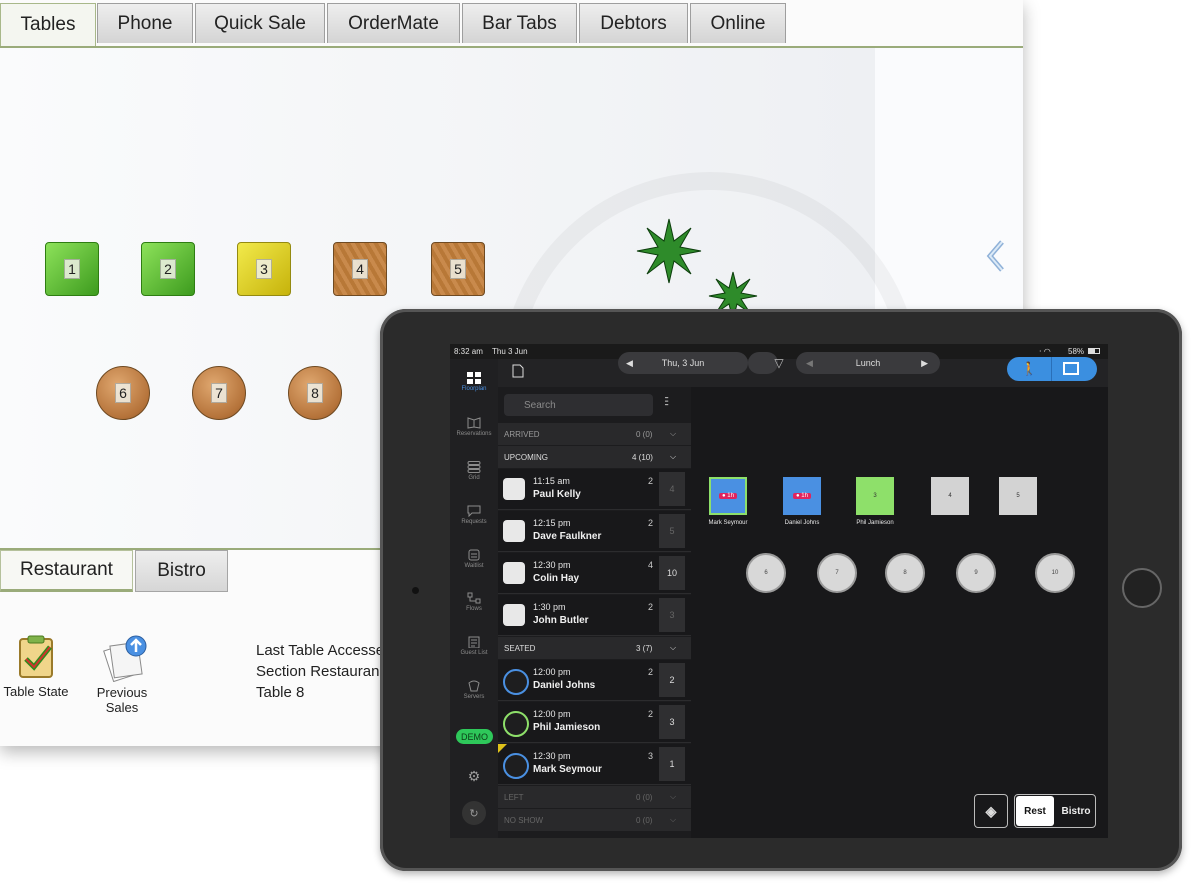 The height and width of the screenshot is (884, 1192). I want to click on reservation-time: 12:15 pm, so click(552, 523).